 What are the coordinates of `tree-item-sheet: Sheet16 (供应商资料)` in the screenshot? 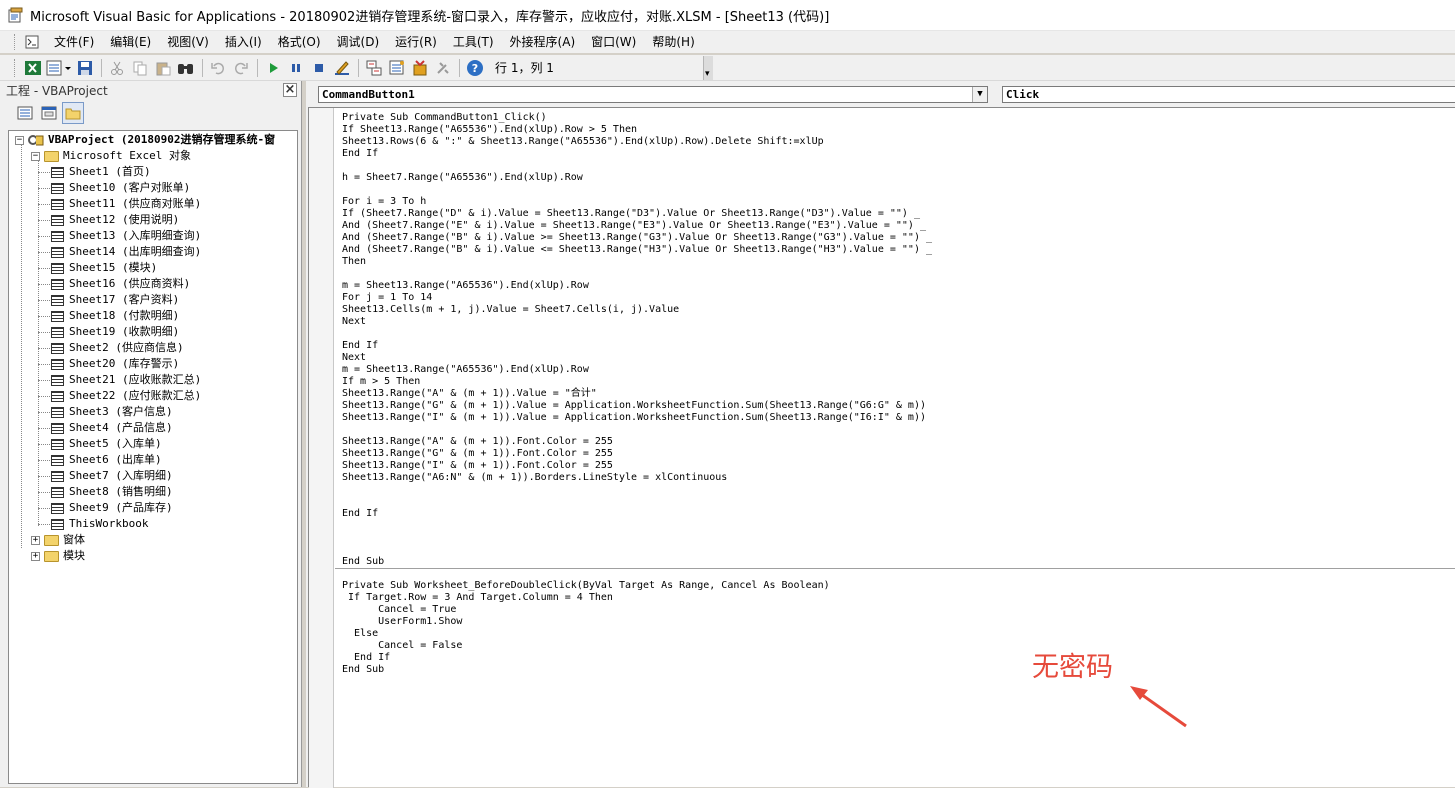 It's located at (114, 284).